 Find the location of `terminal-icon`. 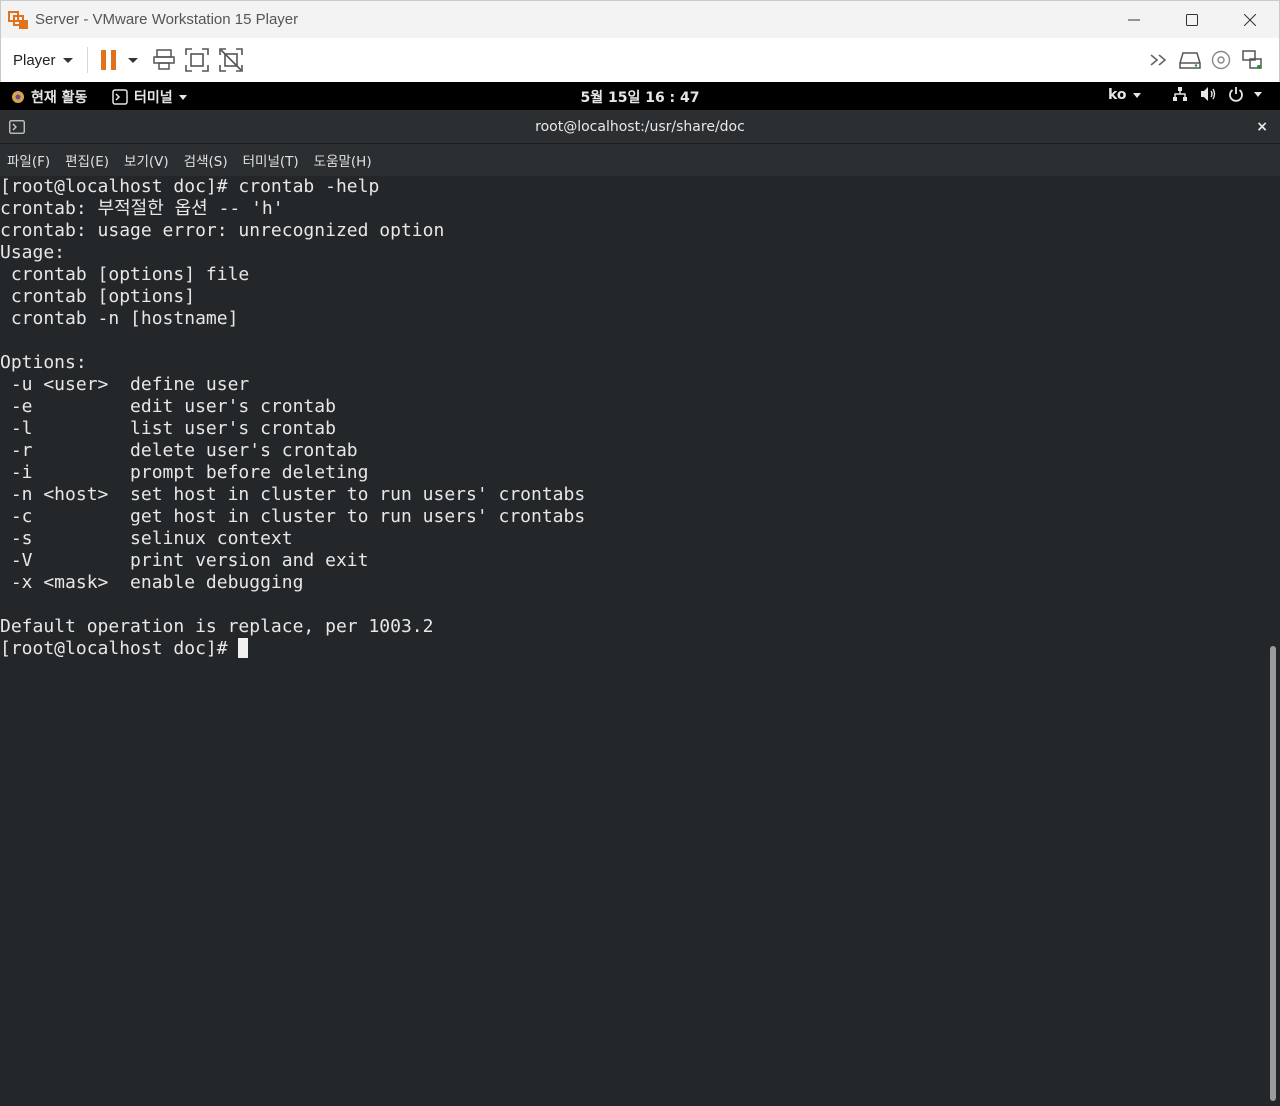

terminal-icon is located at coordinates (120, 97).